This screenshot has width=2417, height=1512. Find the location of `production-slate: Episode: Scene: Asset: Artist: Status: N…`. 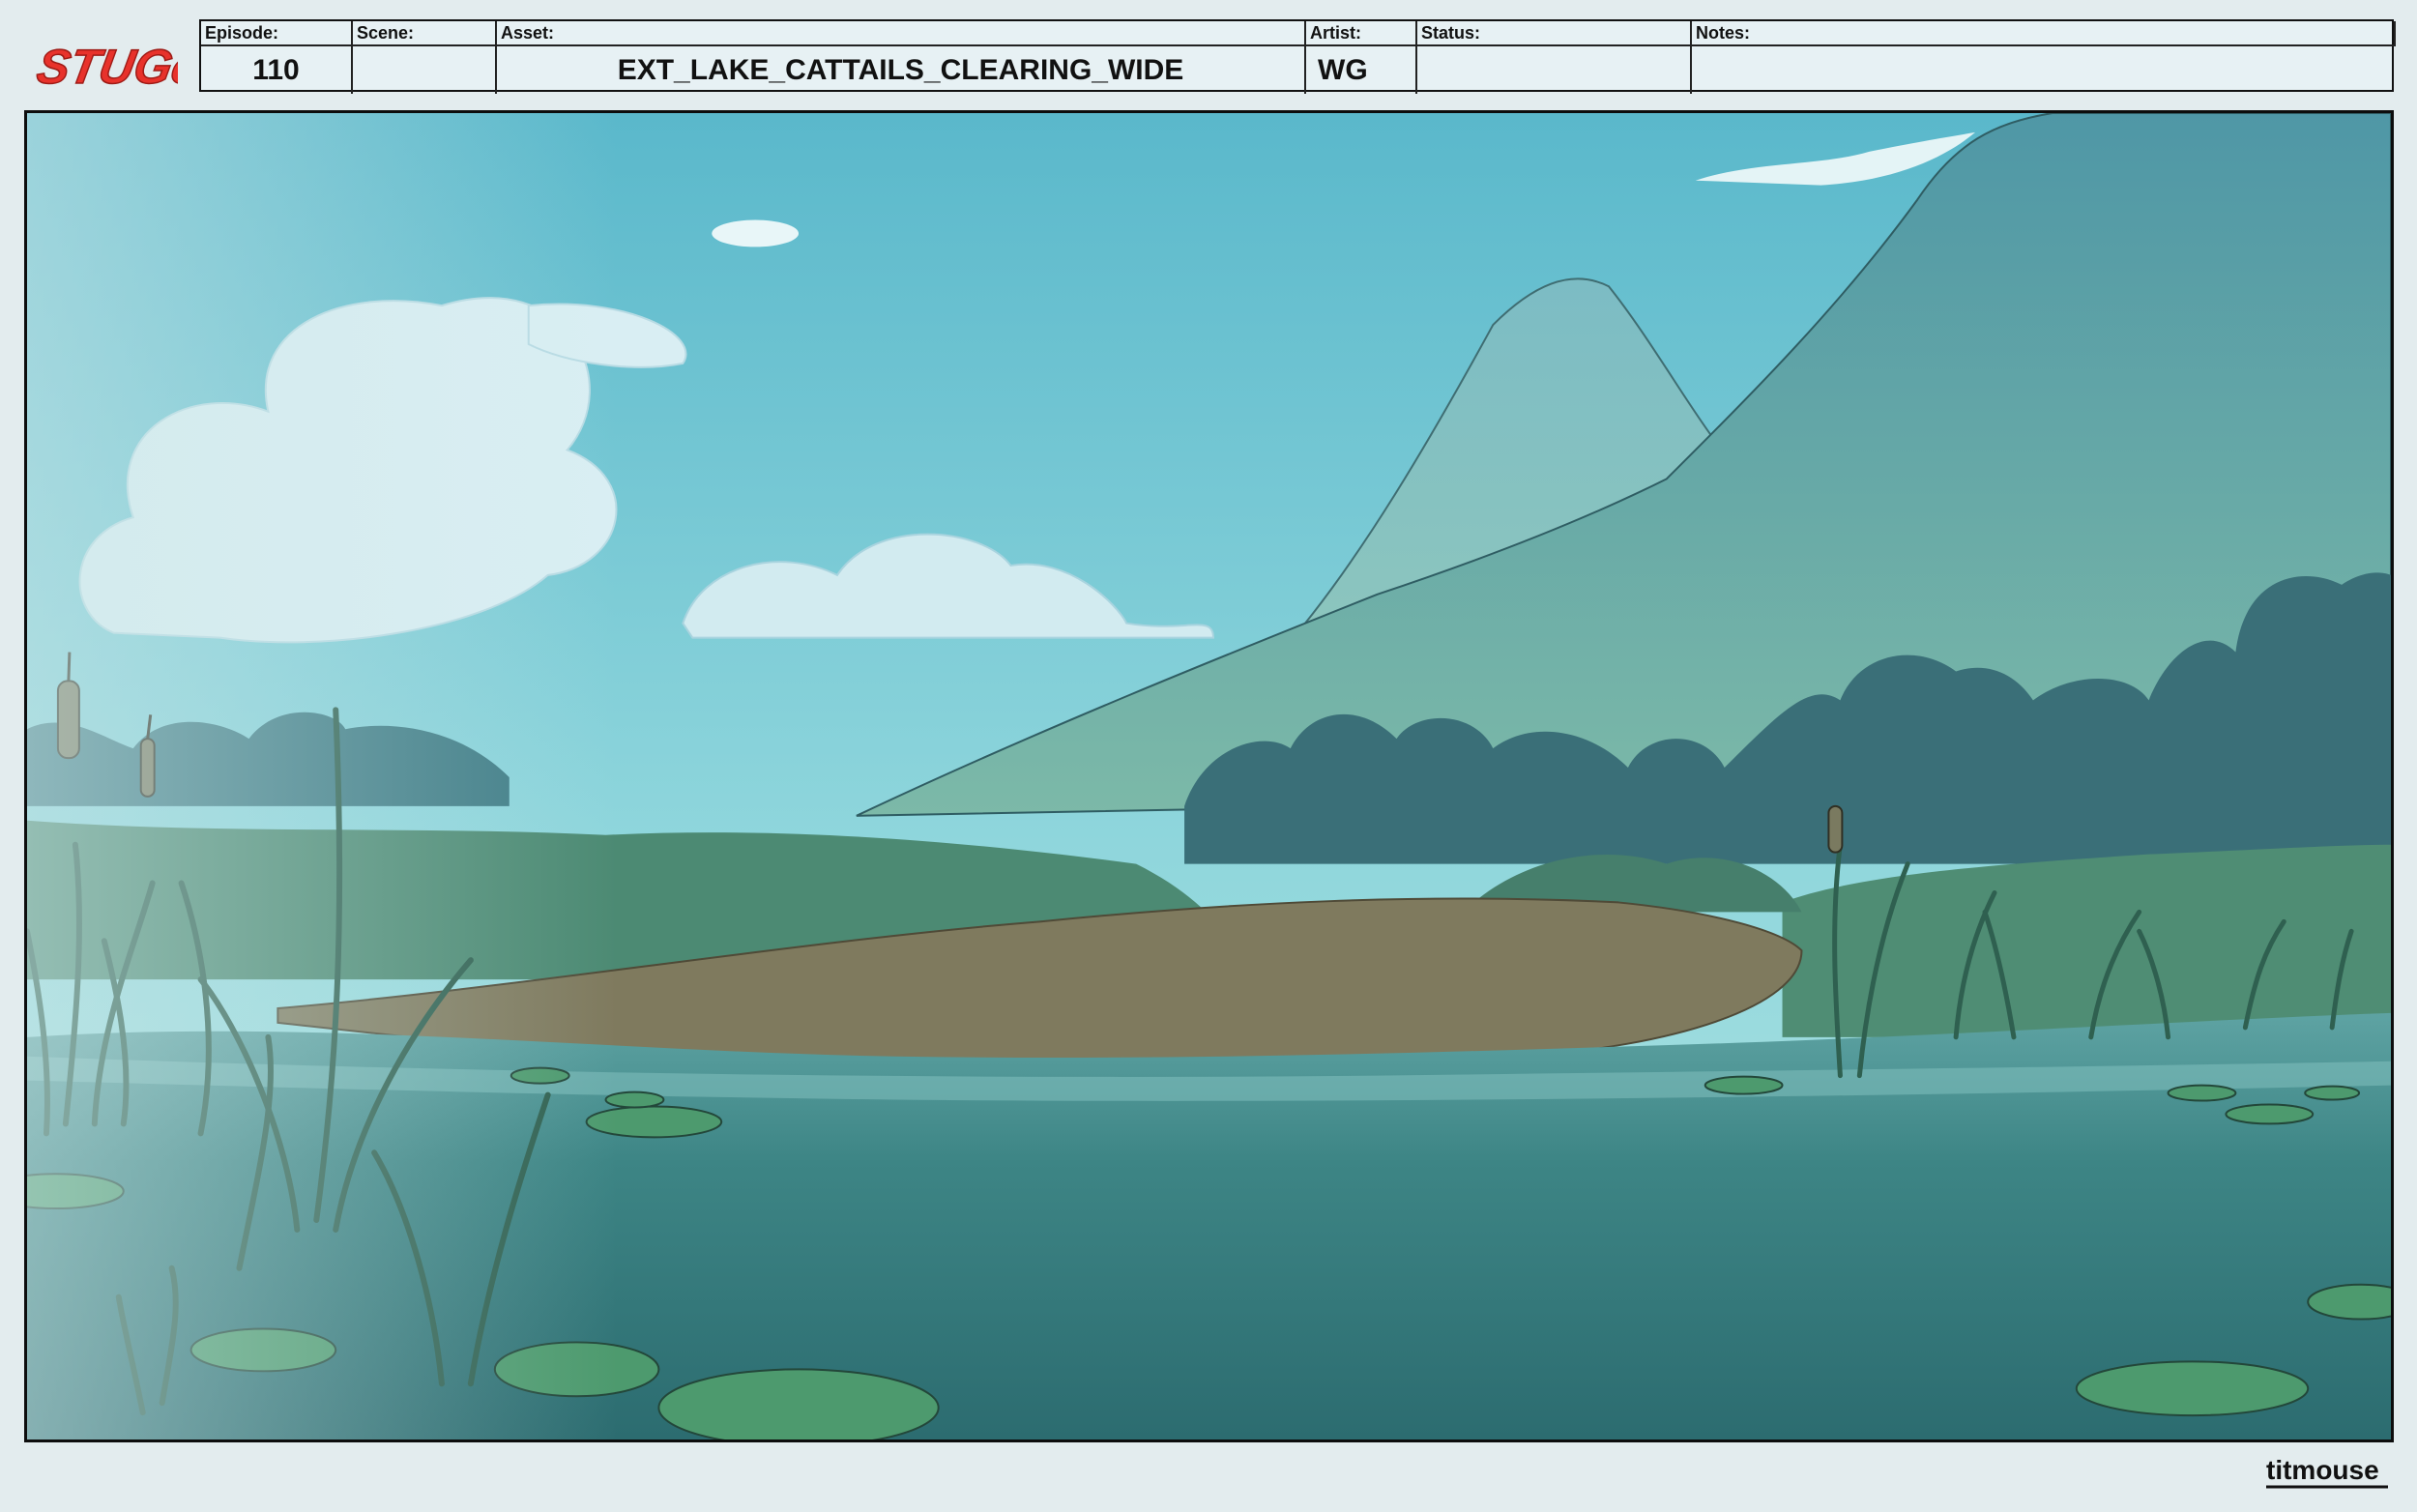

production-slate: Episode: Scene: Asset: Artist: Status: N… is located at coordinates (1297, 56).